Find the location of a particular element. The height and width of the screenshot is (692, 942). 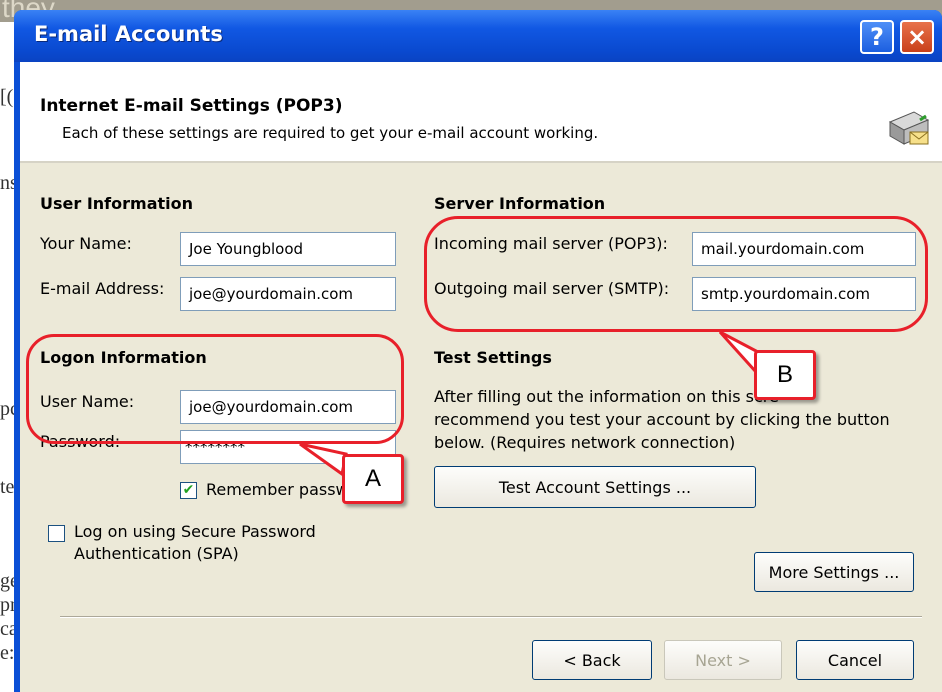

password-label: Password: is located at coordinates (80, 441).